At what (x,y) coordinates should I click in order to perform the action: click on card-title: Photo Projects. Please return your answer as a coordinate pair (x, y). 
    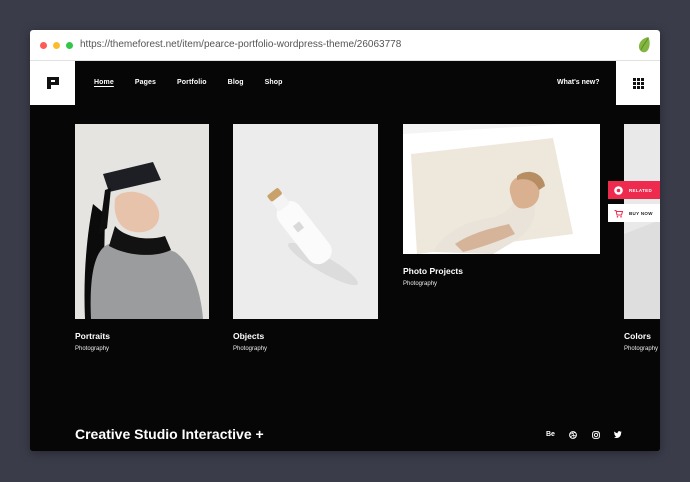
    Looking at the image, I should click on (433, 271).